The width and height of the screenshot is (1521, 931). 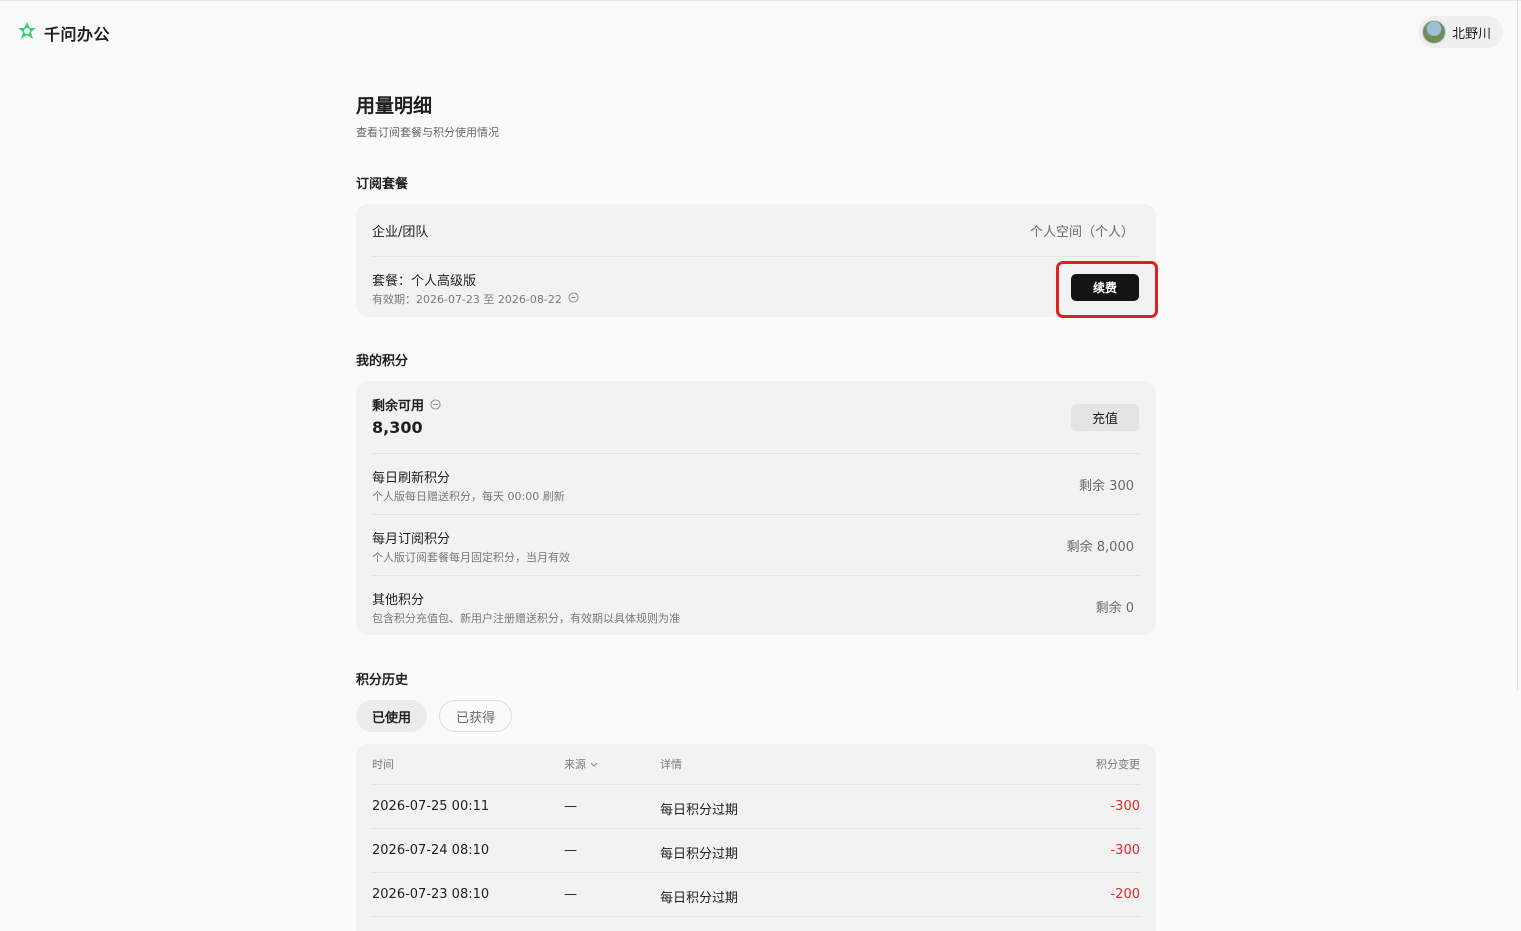 I want to click on points-item-desc: 包含积分充值包、新用户注册赠送积分，有效期以具体规则为准, so click(x=526, y=618).